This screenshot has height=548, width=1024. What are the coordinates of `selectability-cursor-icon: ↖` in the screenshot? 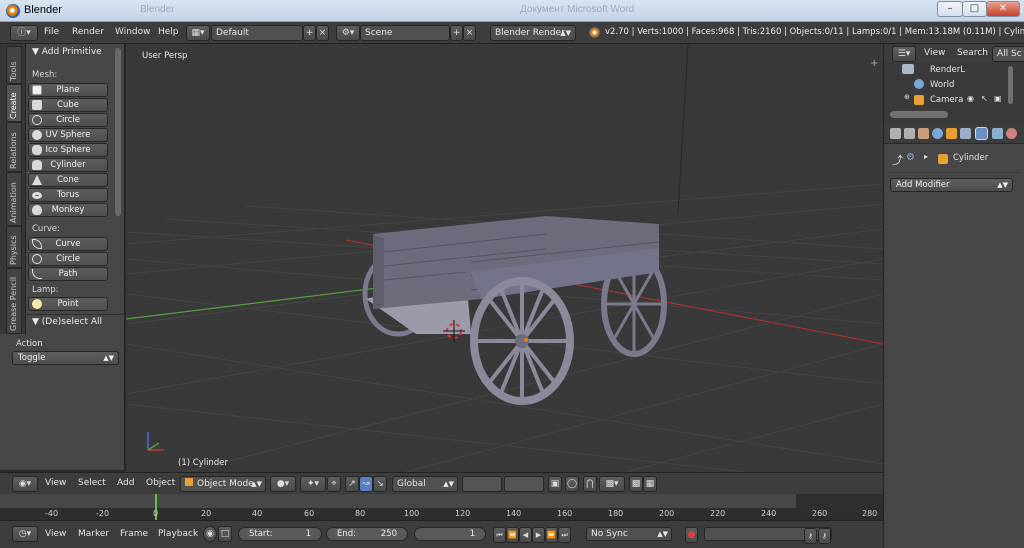 It's located at (984, 98).